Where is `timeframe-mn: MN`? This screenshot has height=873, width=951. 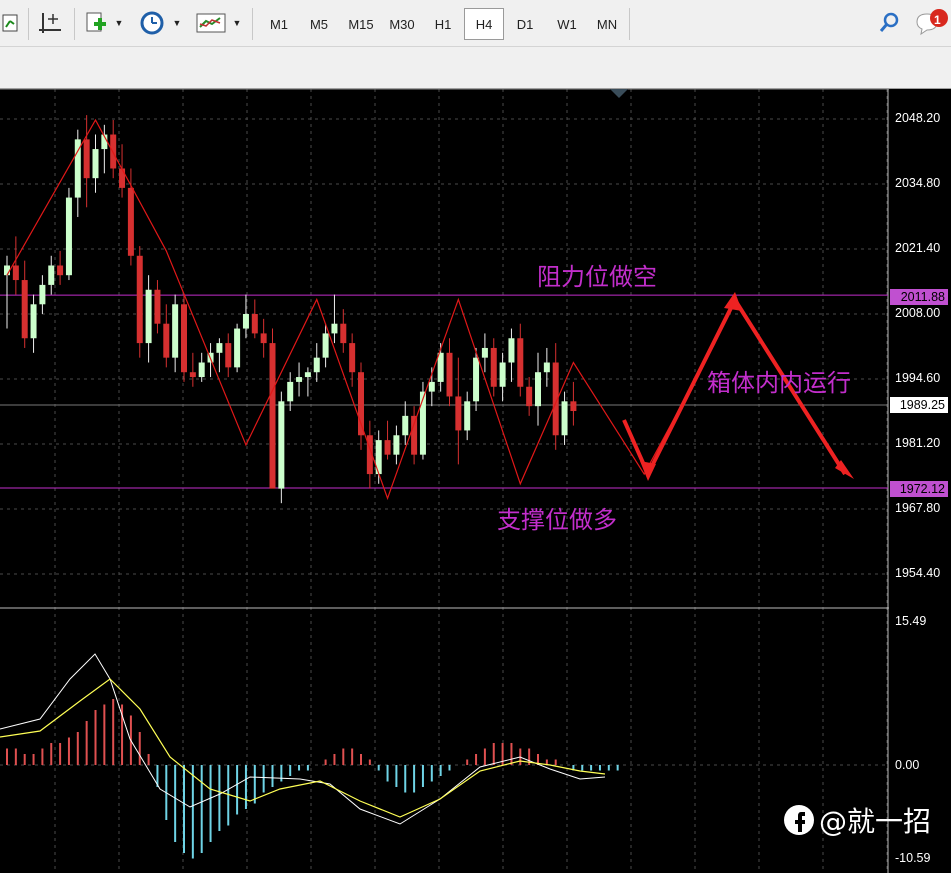
timeframe-mn: MN is located at coordinates (607, 24).